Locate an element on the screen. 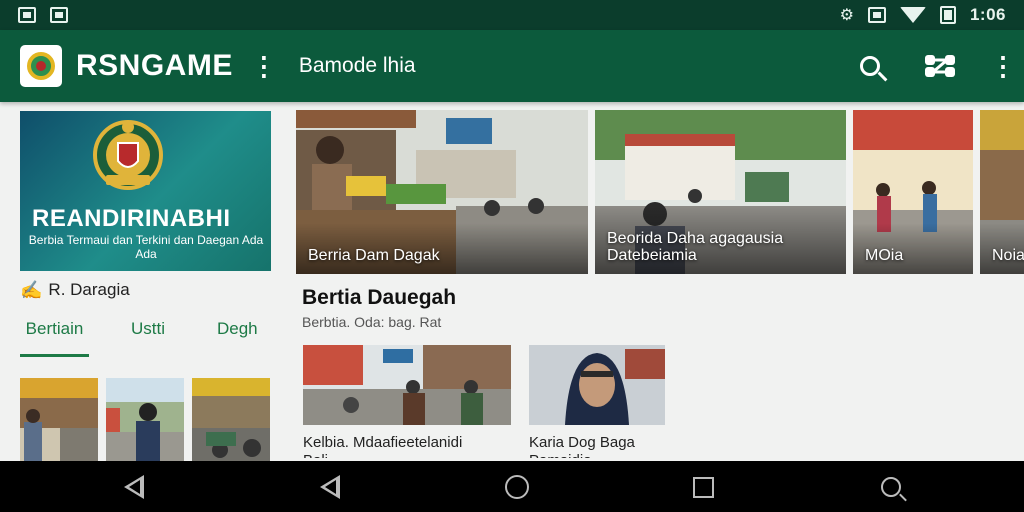  section-title: Bertia Dauegah is located at coordinates (379, 297).